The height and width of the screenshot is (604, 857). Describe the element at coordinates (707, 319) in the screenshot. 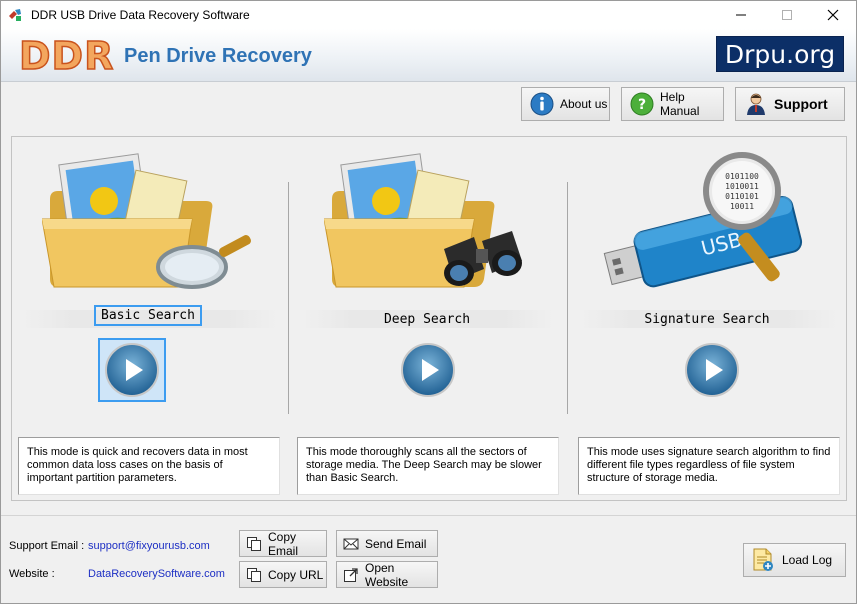

I see `signature-search-label: Signature Search` at that location.